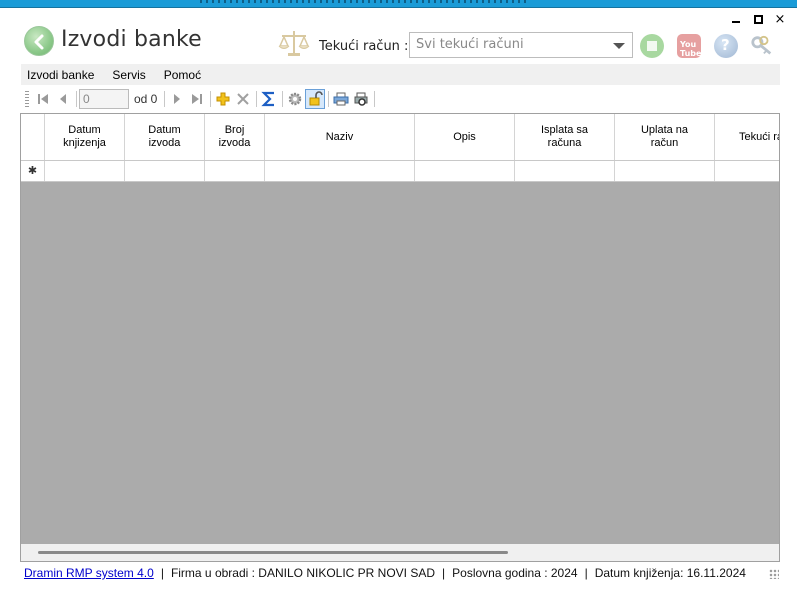  I want to click on menu-bar: Izvodi banke Servis Pomoć, so click(400, 74).